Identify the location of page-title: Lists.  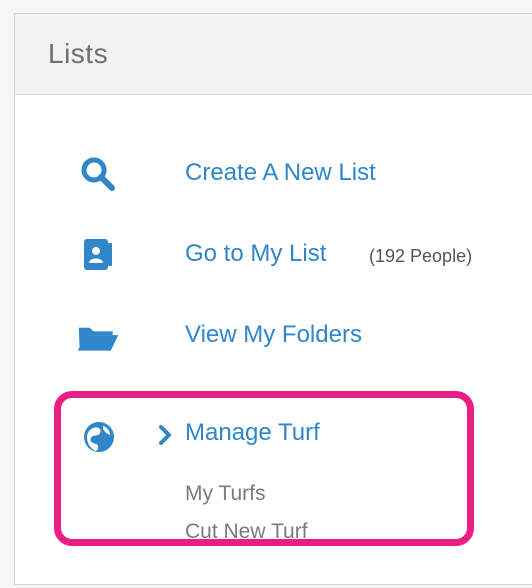
(78, 53).